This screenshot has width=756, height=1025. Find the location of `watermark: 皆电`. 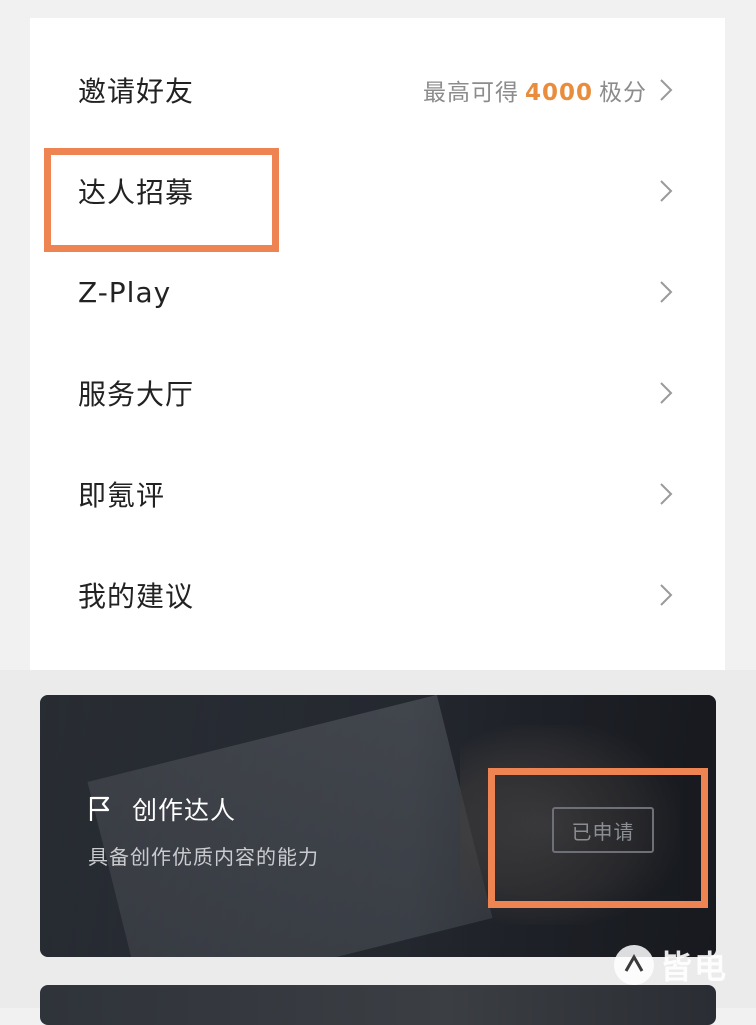

watermark: 皆电 is located at coordinates (671, 965).